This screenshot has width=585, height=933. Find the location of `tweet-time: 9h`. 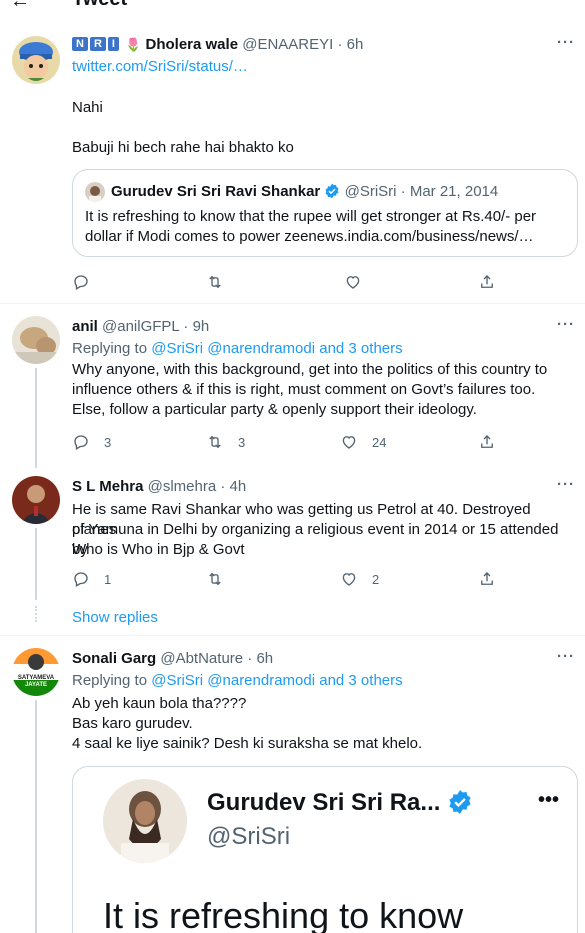

tweet-time: 9h is located at coordinates (201, 326).